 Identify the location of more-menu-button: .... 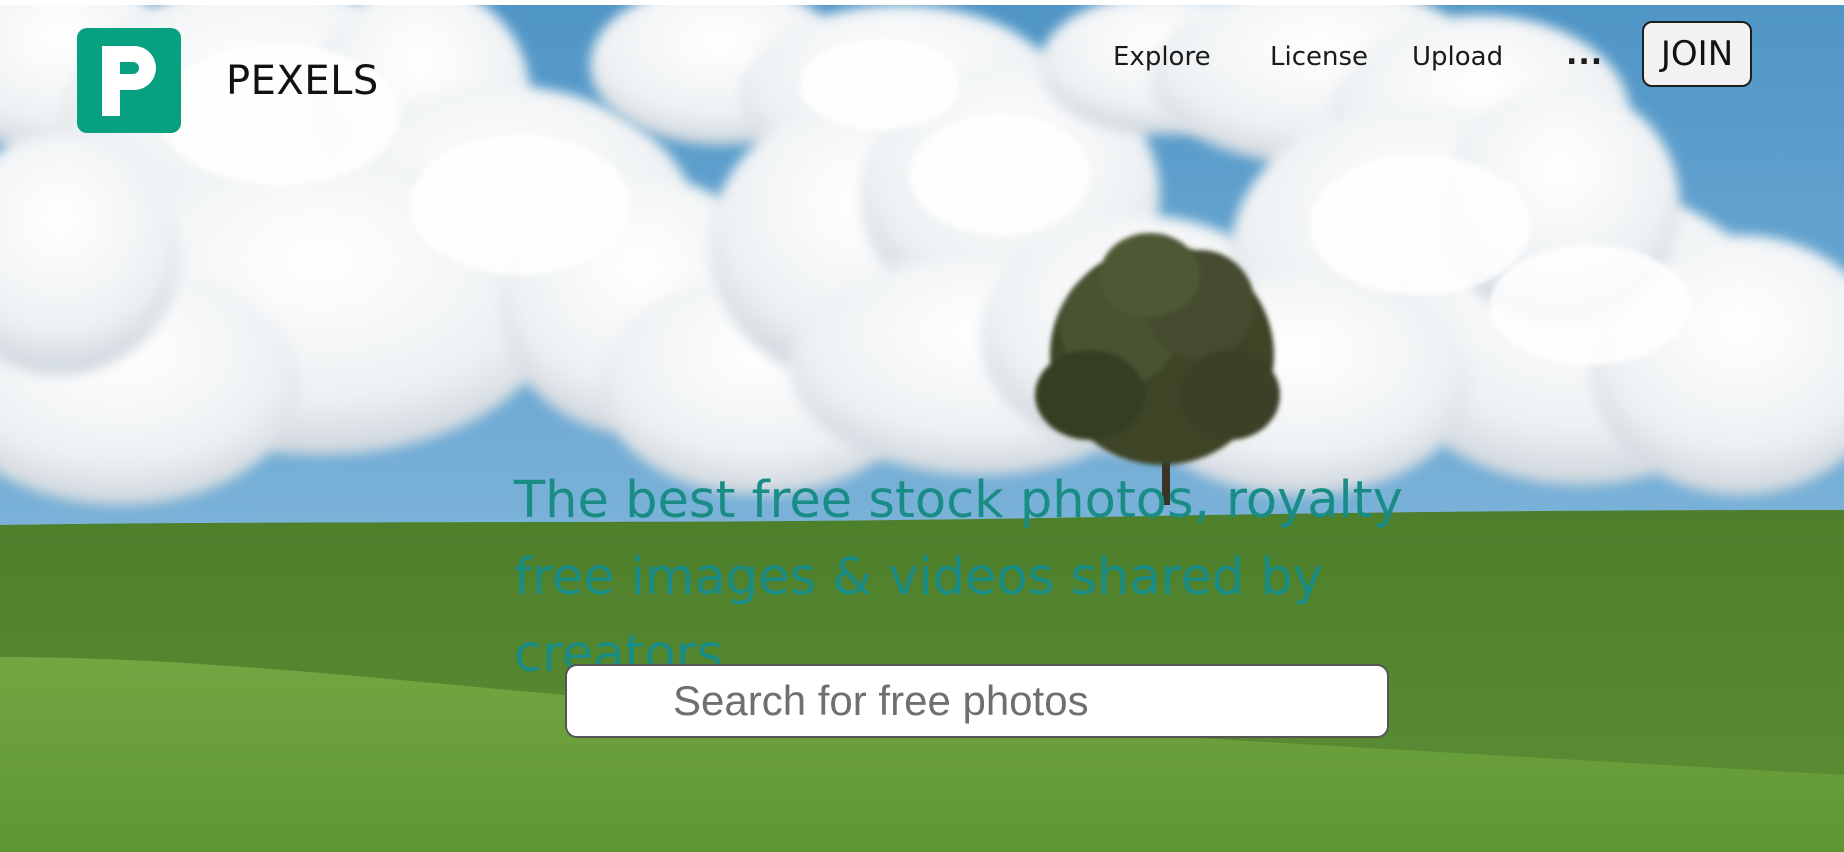
(1584, 55).